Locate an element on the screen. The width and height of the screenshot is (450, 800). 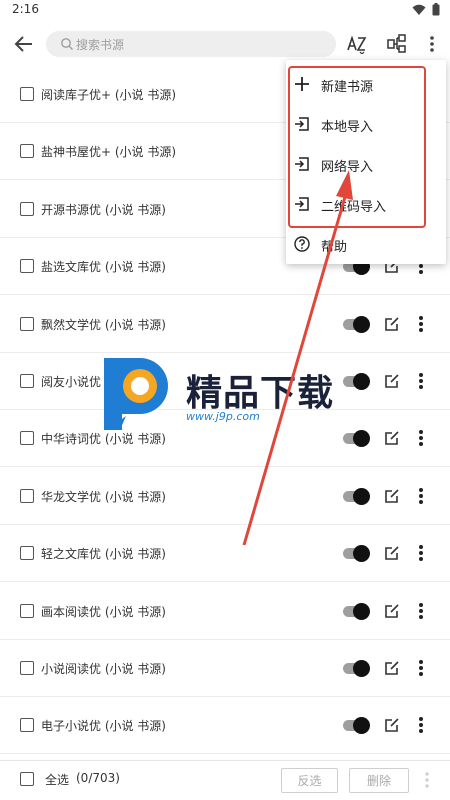
watermark-text: 精品下载 is located at coordinates (260, 393).